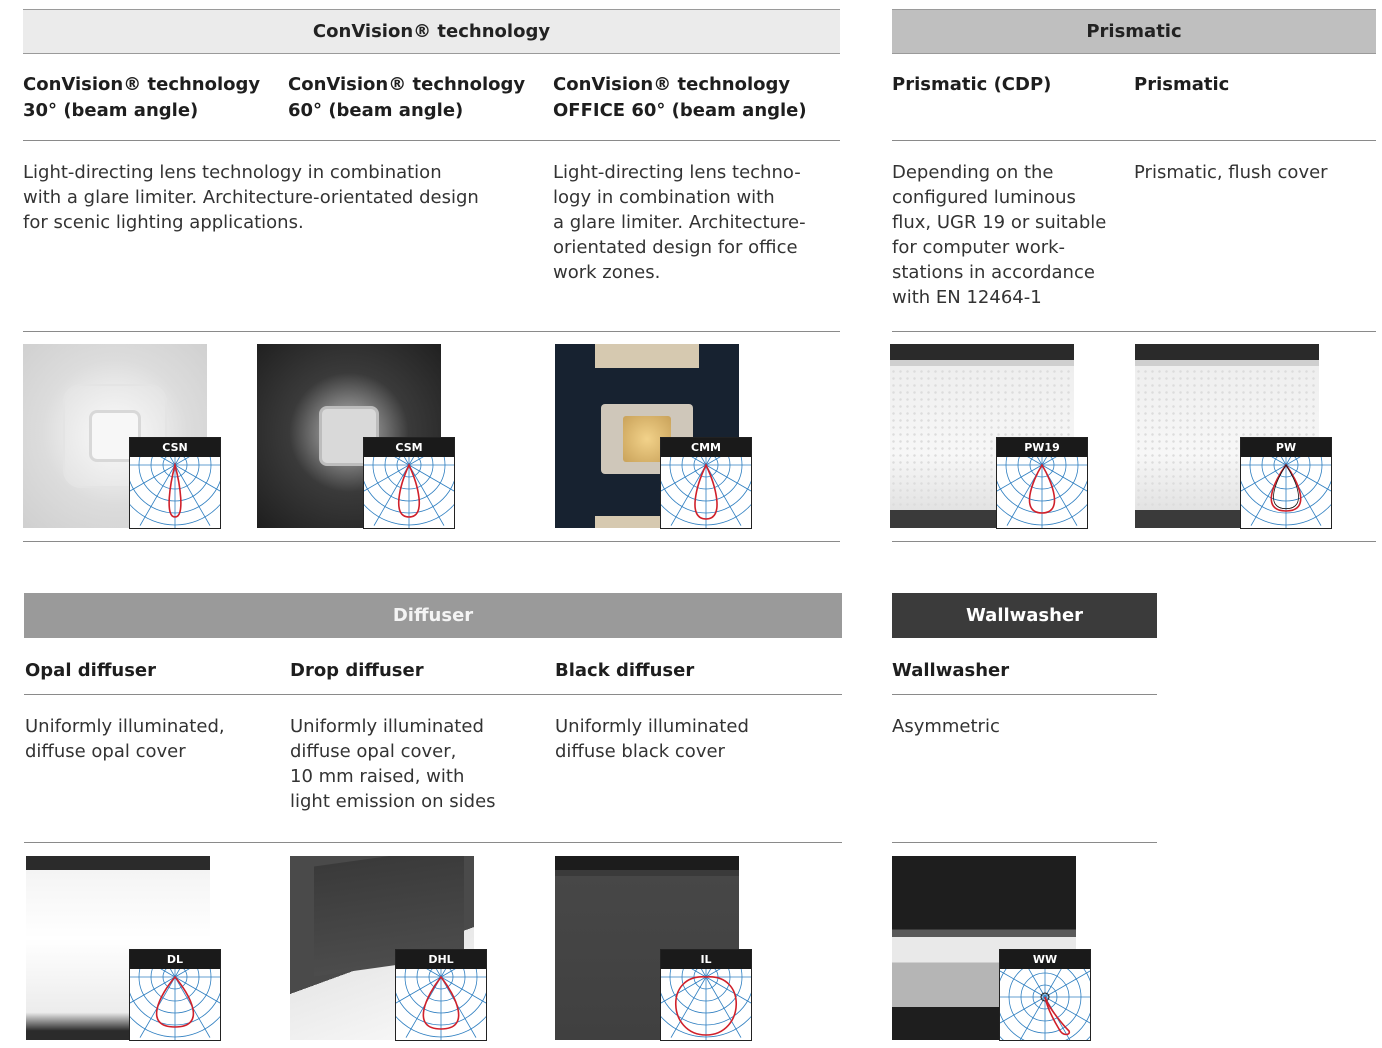 This screenshot has width=1382, height=1048. Describe the element at coordinates (1024, 842) in the screenshot. I see `wallwasher-description-rule` at that location.